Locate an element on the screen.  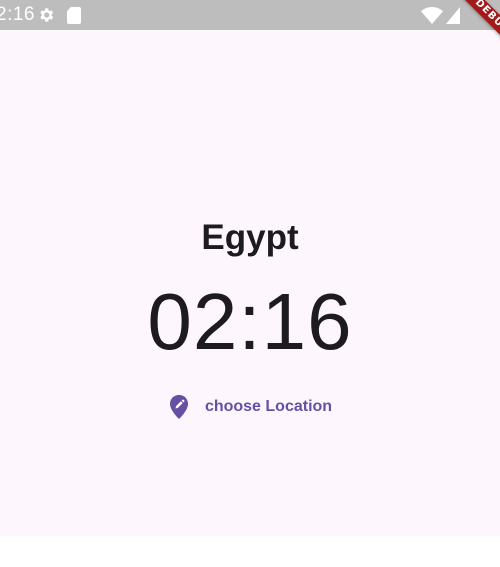
edit-location-icon is located at coordinates (179, 407).